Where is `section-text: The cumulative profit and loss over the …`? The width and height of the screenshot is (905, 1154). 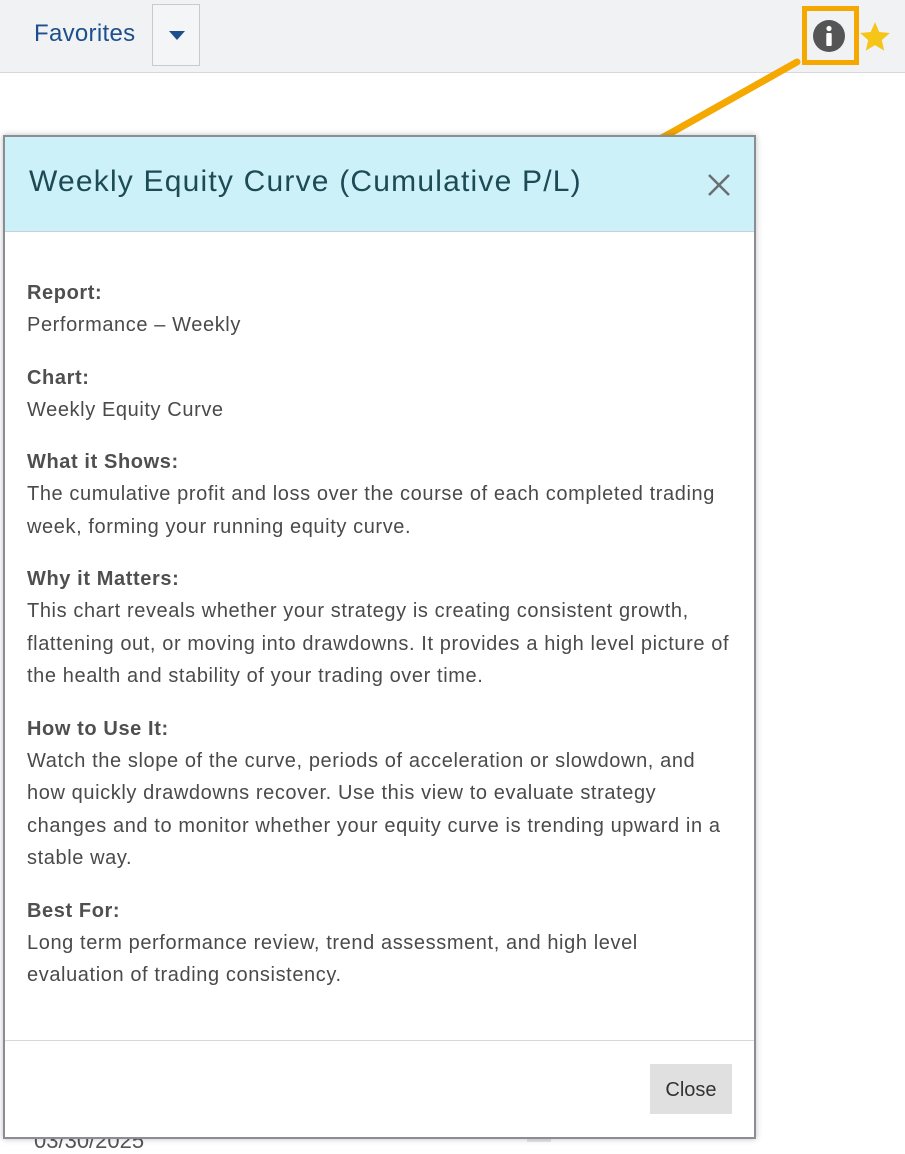
section-text: The cumulative profit and loss over the … is located at coordinates (371, 510).